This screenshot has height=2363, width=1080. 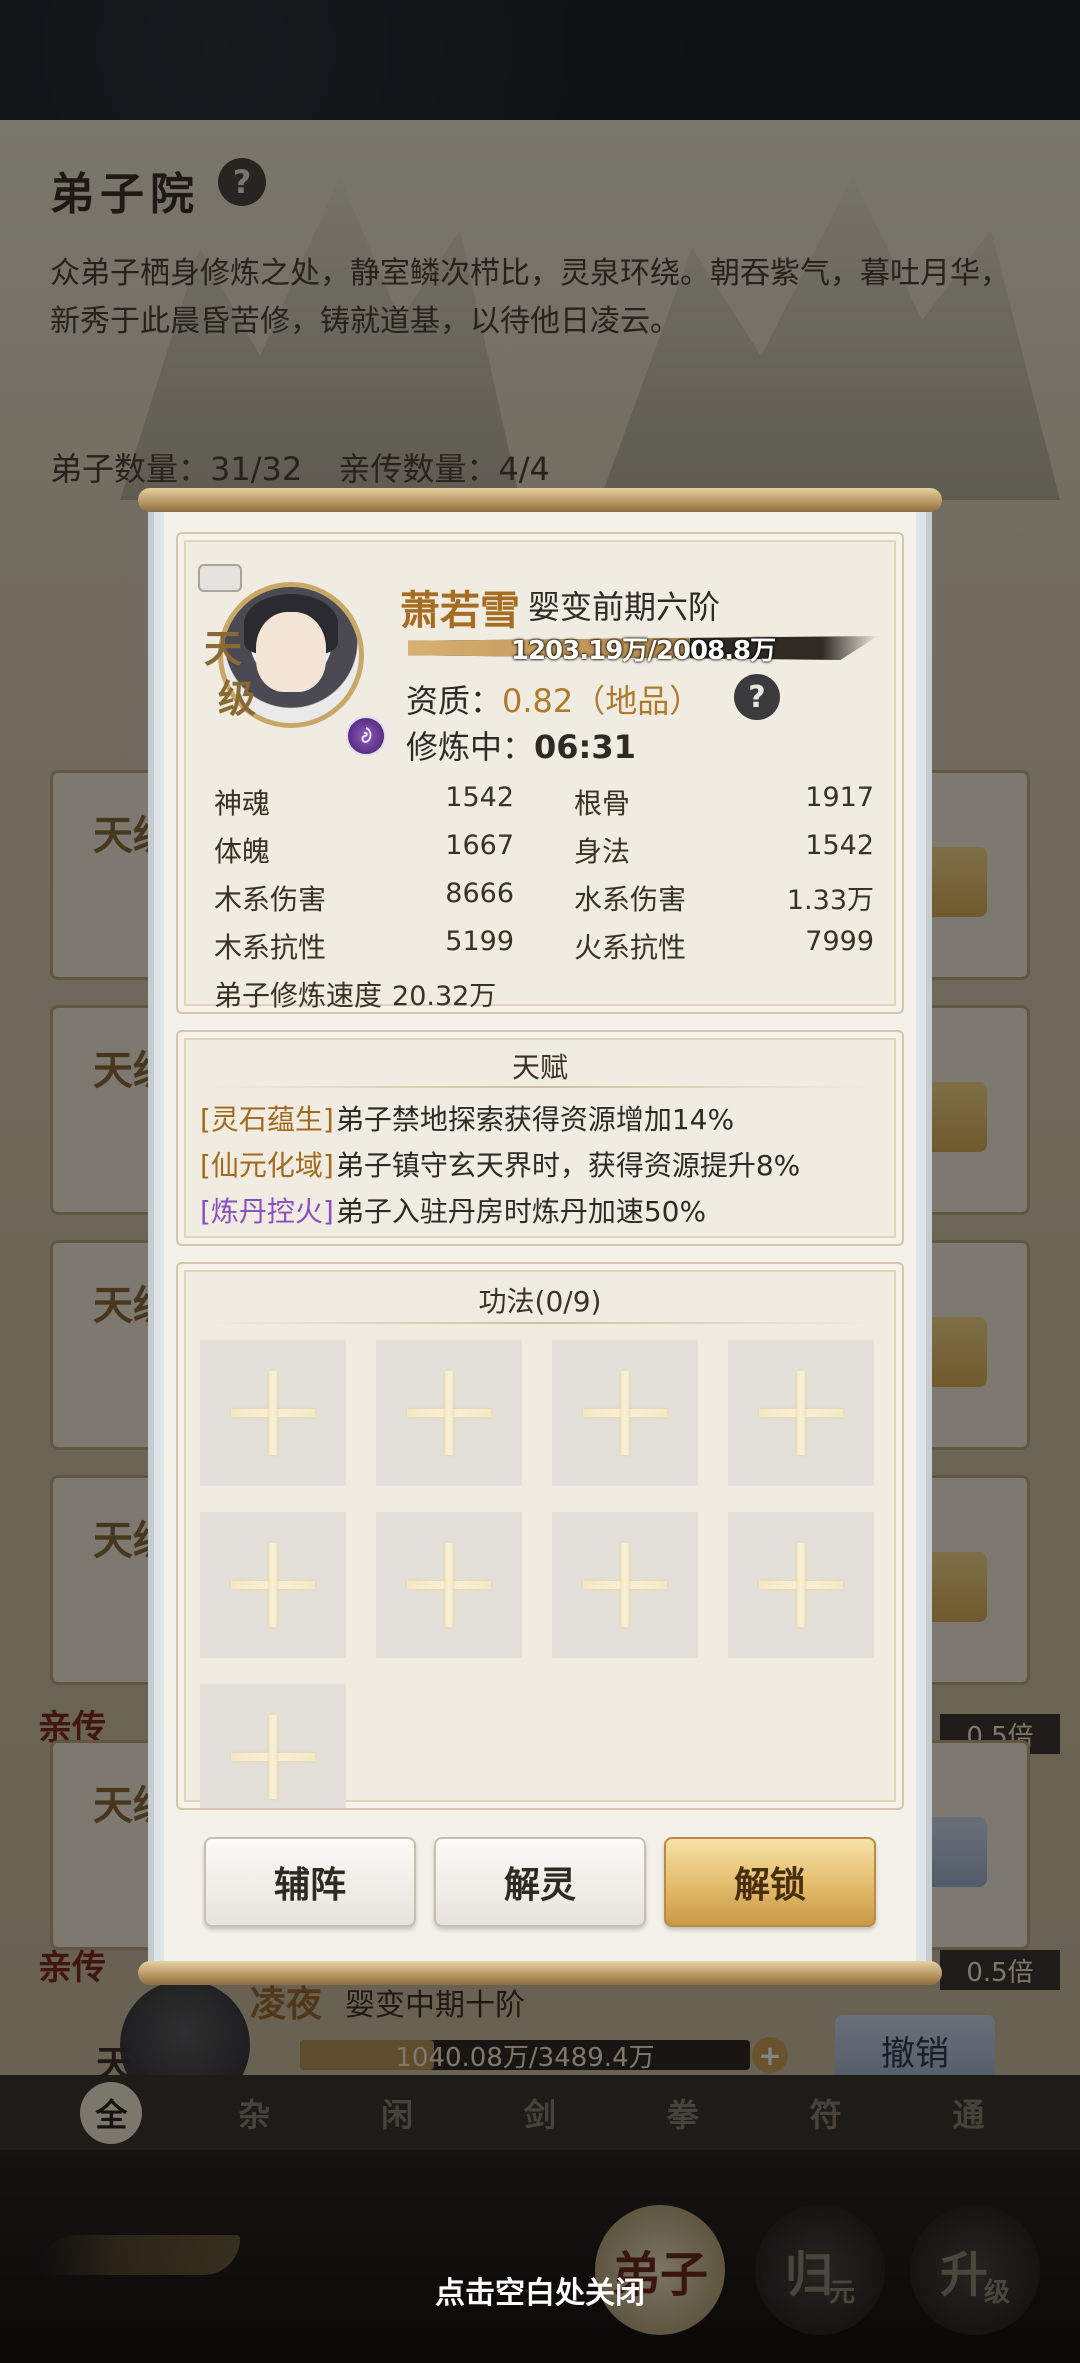 I want to click on stat-value: 20.32万, so click(x=444, y=996).